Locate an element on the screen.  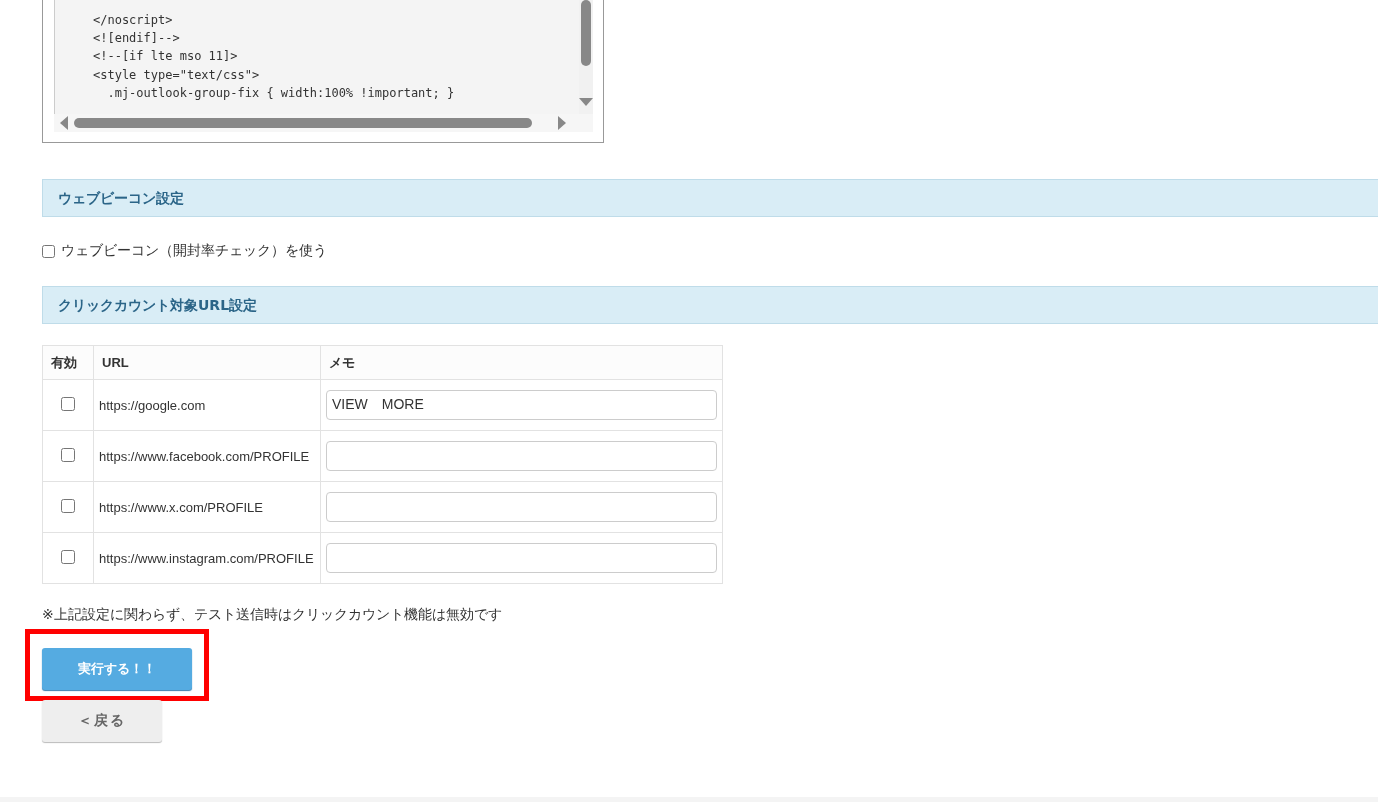
url-cell: https://www.facebook.com/PROFILE is located at coordinates (207, 456).